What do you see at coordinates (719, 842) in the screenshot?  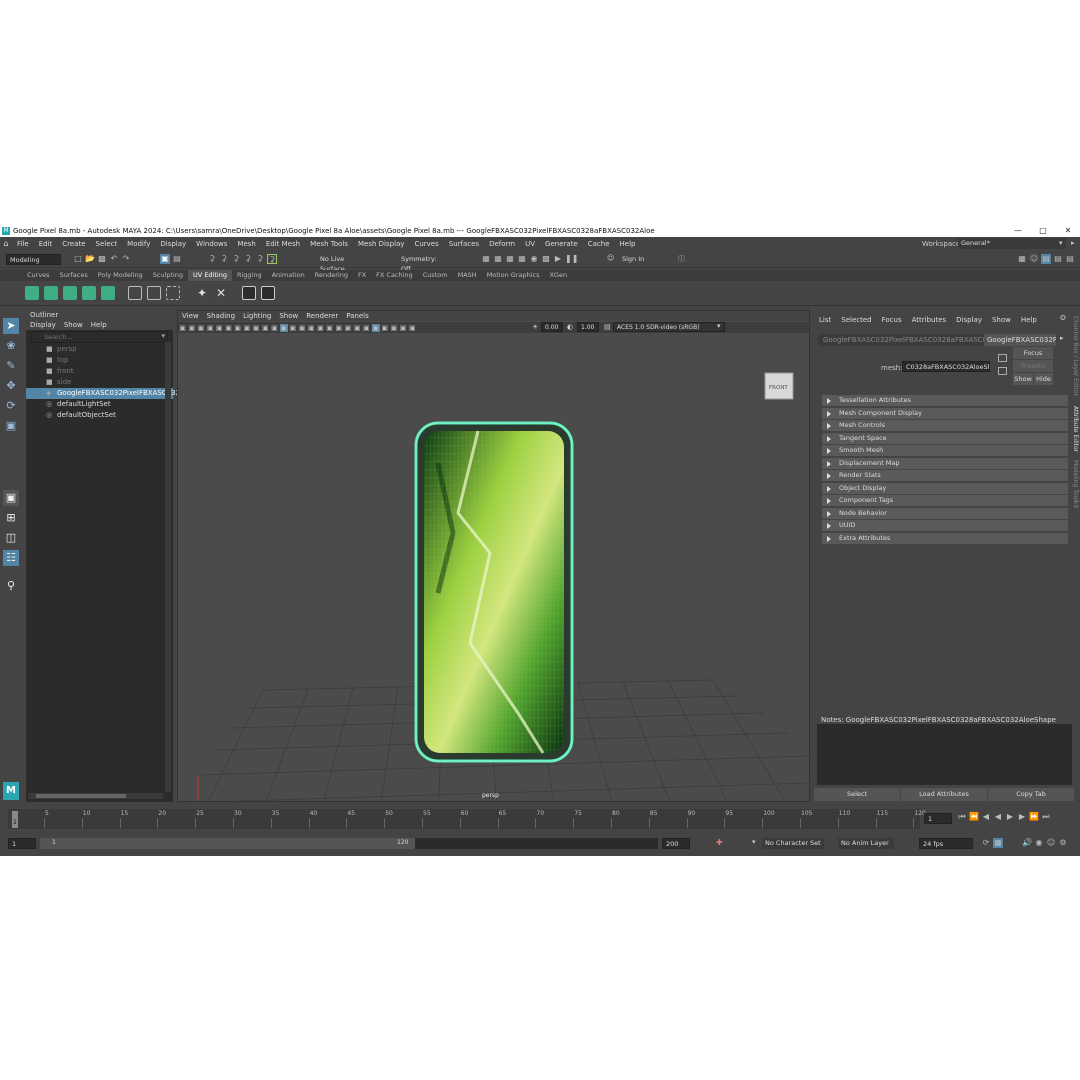 I see `auto-key-icon: ✚` at bounding box center [719, 842].